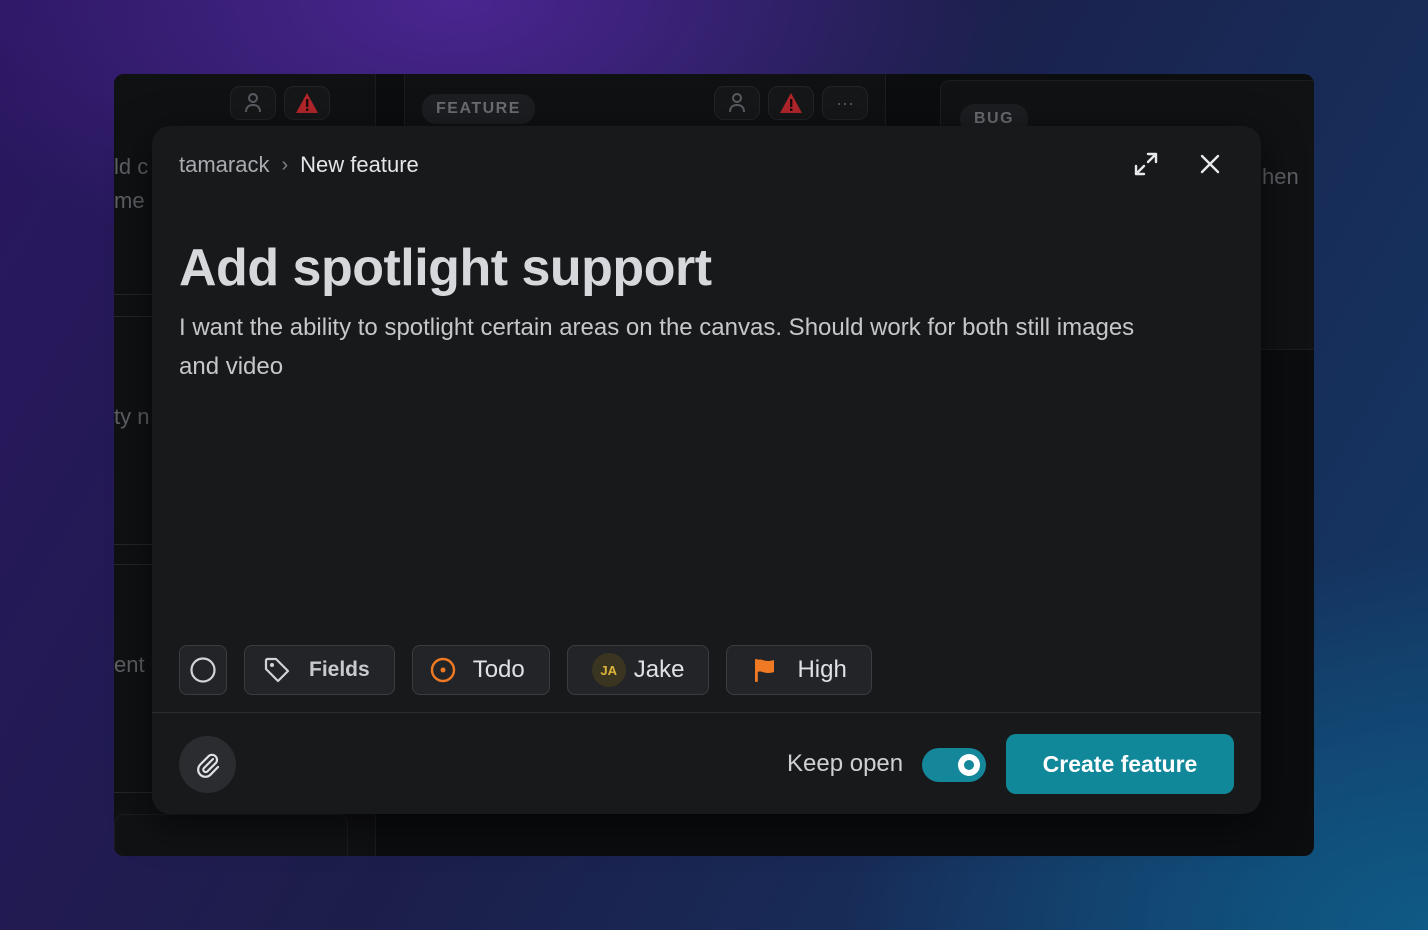 The width and height of the screenshot is (1428, 930). What do you see at coordinates (277, 670) in the screenshot?
I see `tag-icon` at bounding box center [277, 670].